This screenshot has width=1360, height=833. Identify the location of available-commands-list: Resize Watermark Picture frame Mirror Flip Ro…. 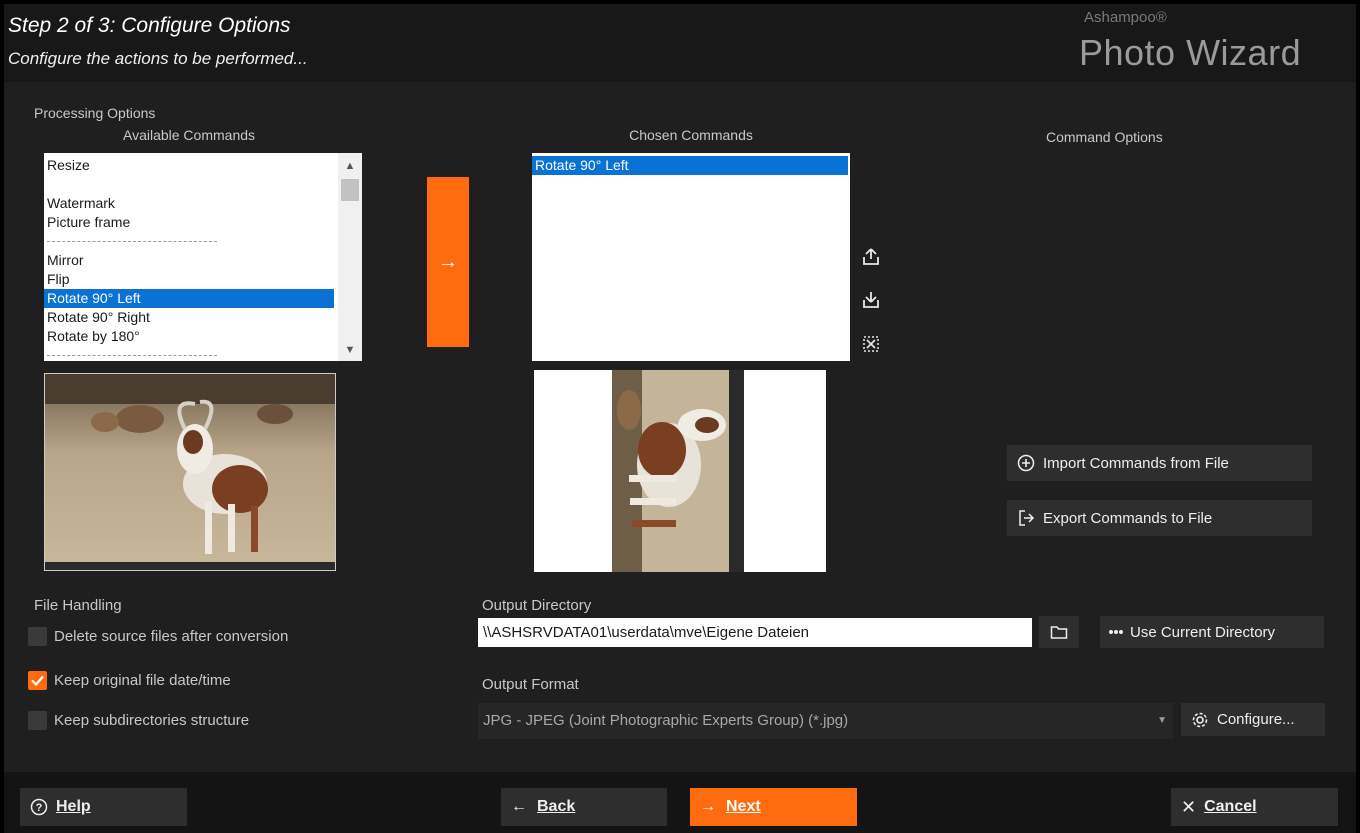
(203, 257).